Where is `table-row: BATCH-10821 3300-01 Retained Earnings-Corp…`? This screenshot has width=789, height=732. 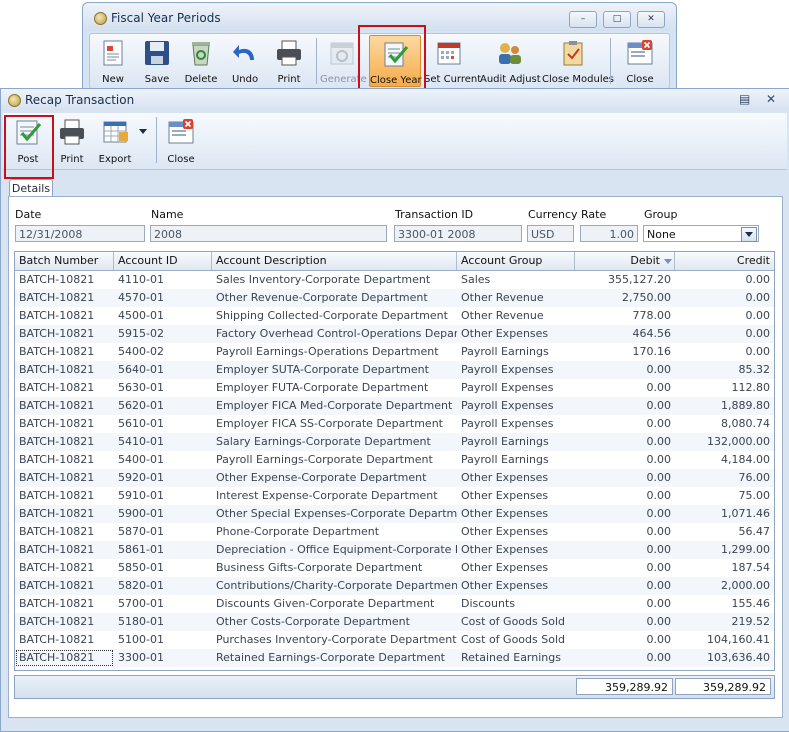 table-row: BATCH-10821 3300-01 Retained Earnings-Corp… is located at coordinates (394, 658).